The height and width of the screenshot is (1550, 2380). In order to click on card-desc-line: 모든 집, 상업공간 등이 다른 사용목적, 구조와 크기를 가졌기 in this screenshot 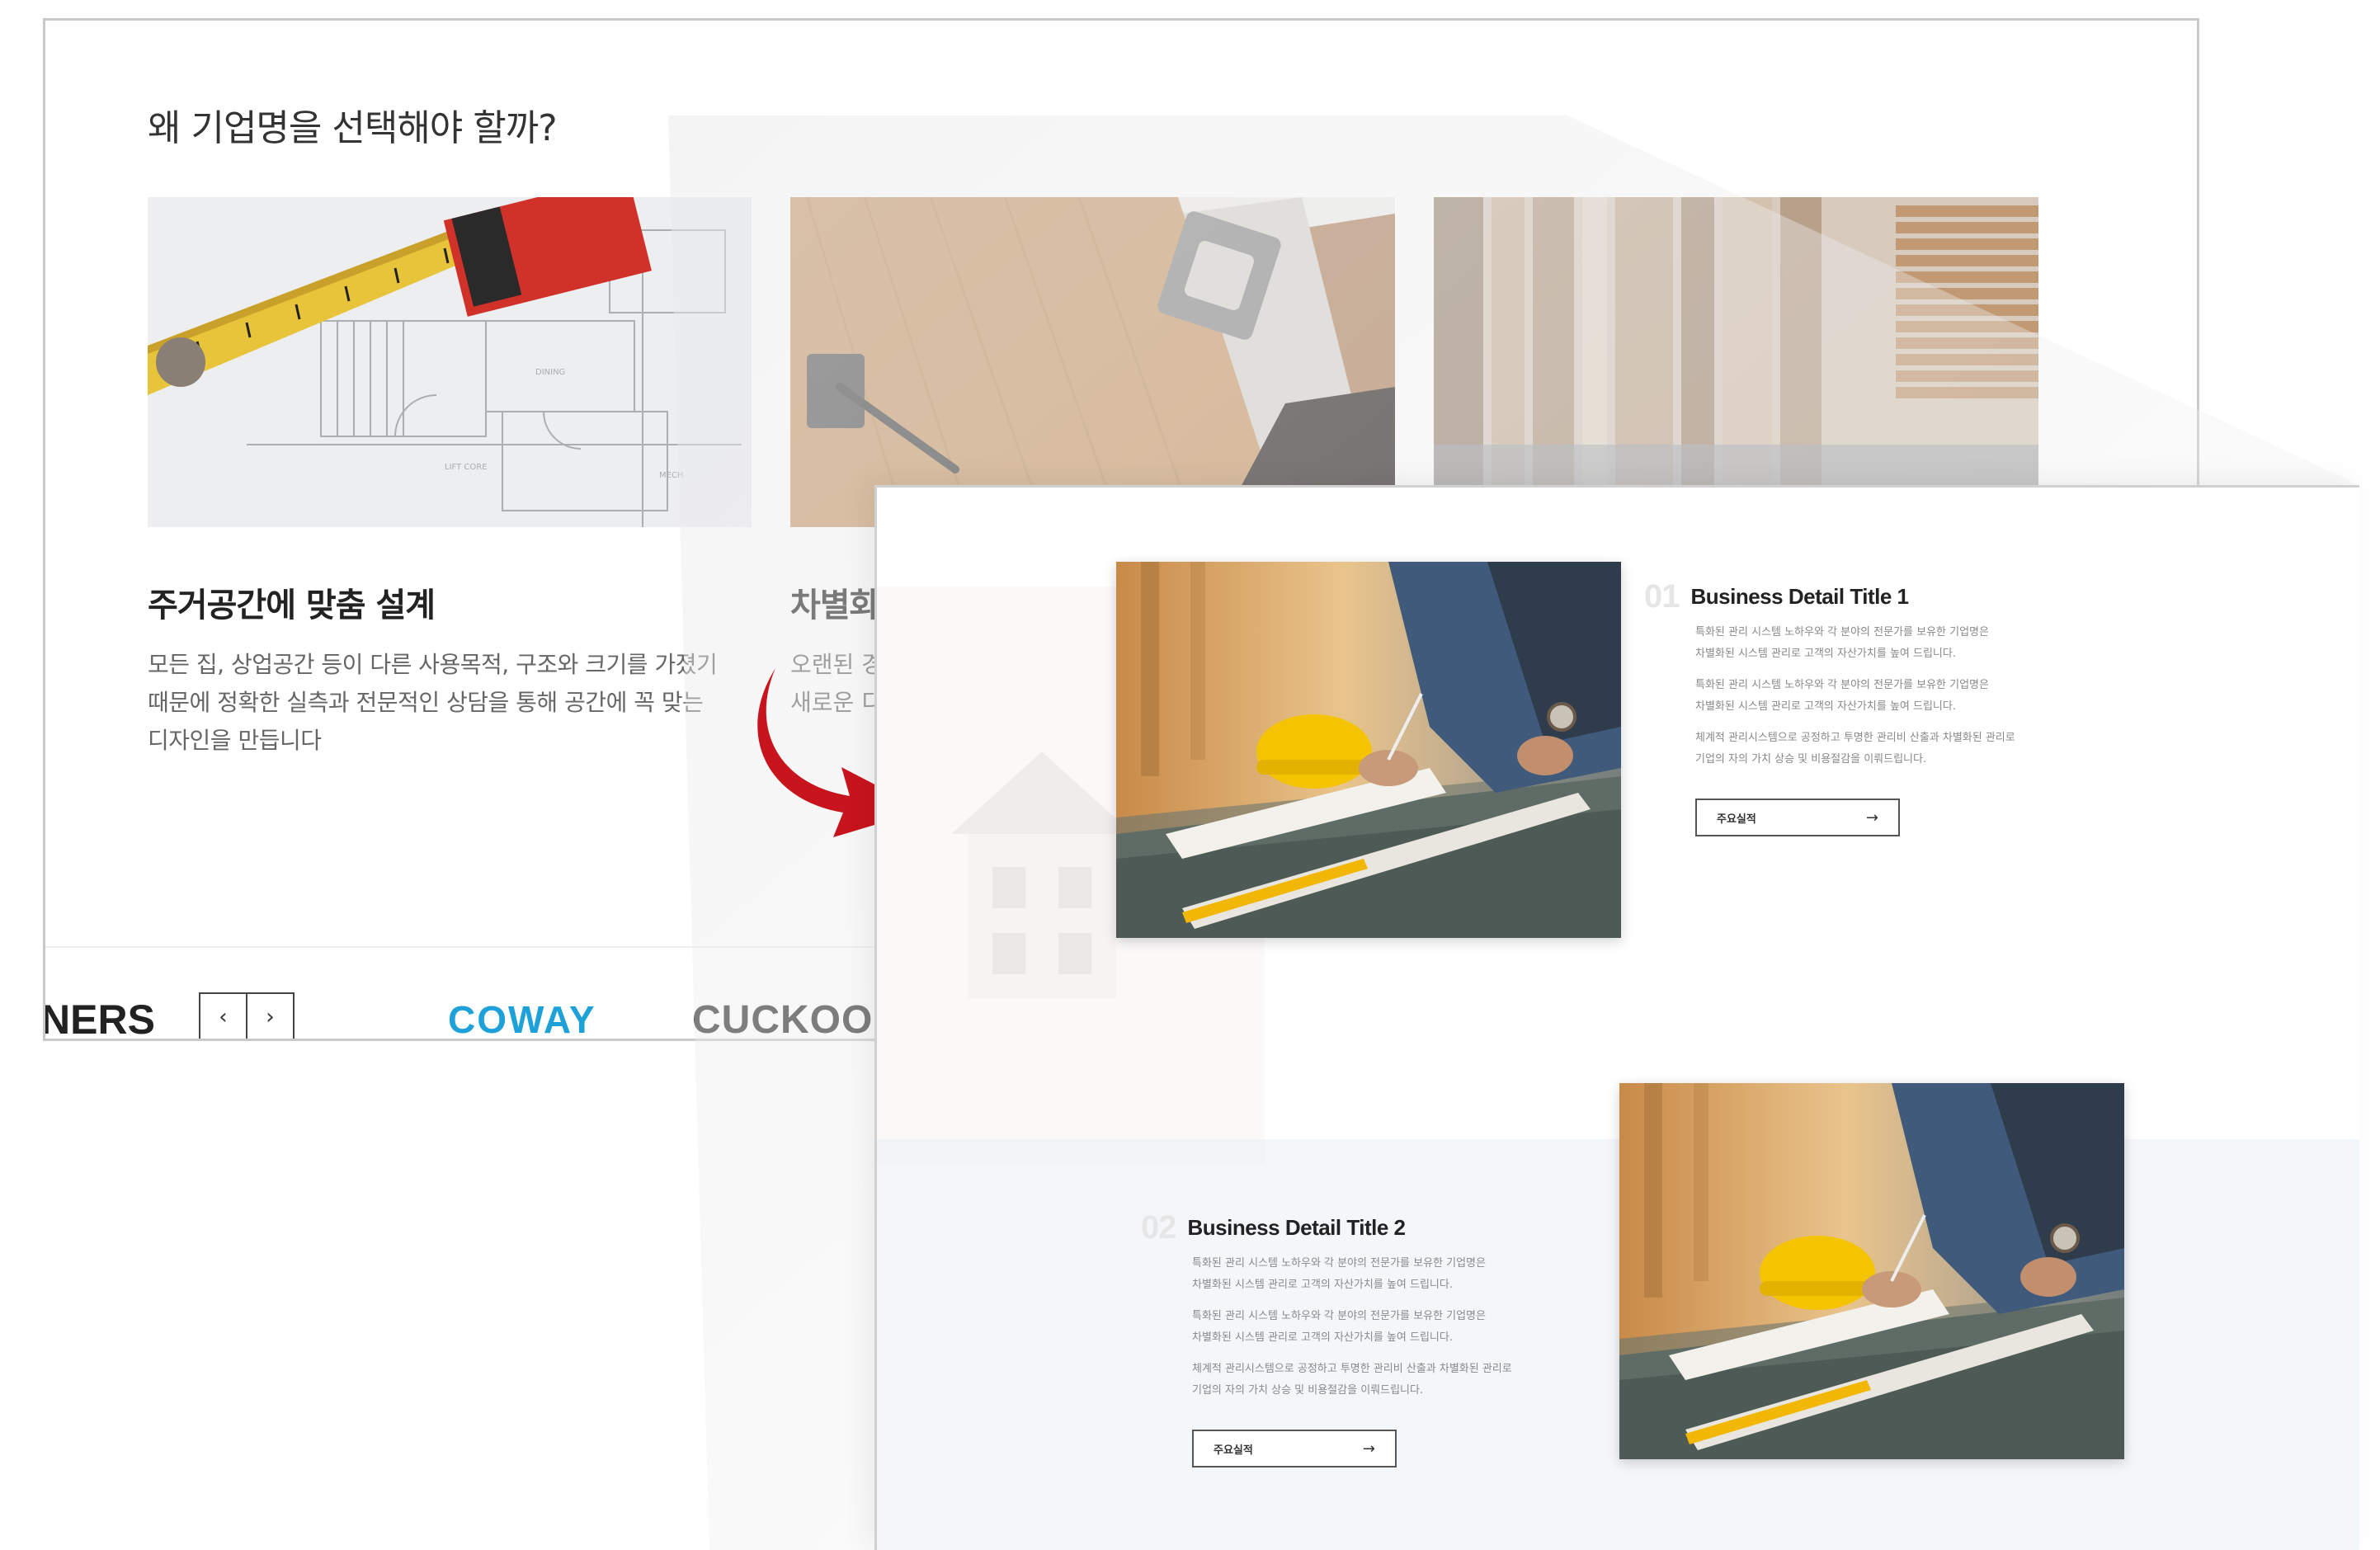, I will do `click(433, 664)`.